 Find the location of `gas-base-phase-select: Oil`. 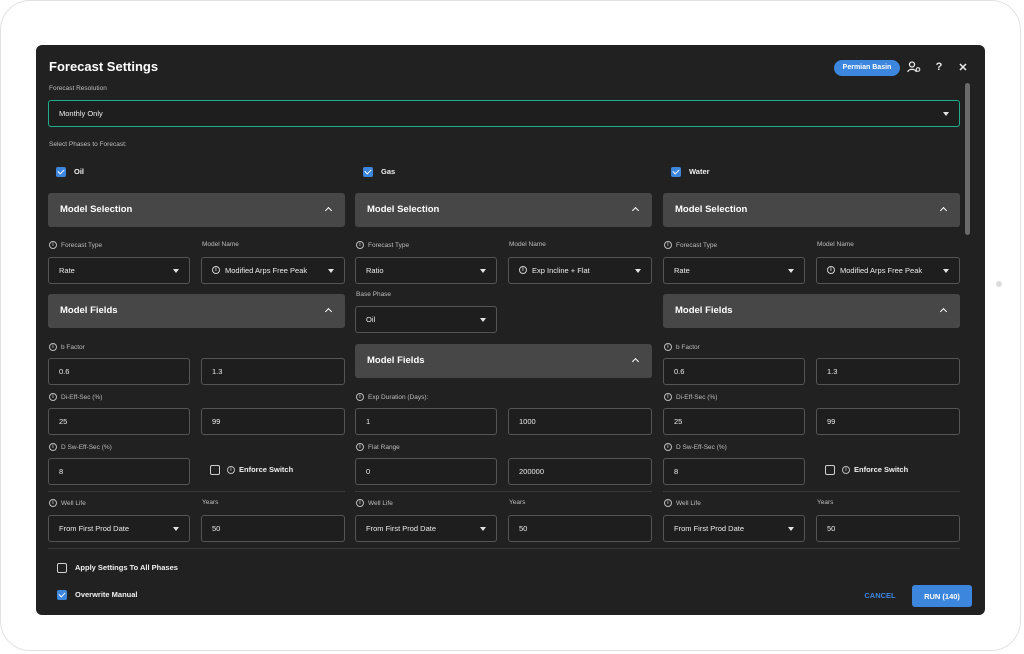

gas-base-phase-select: Oil is located at coordinates (426, 319).